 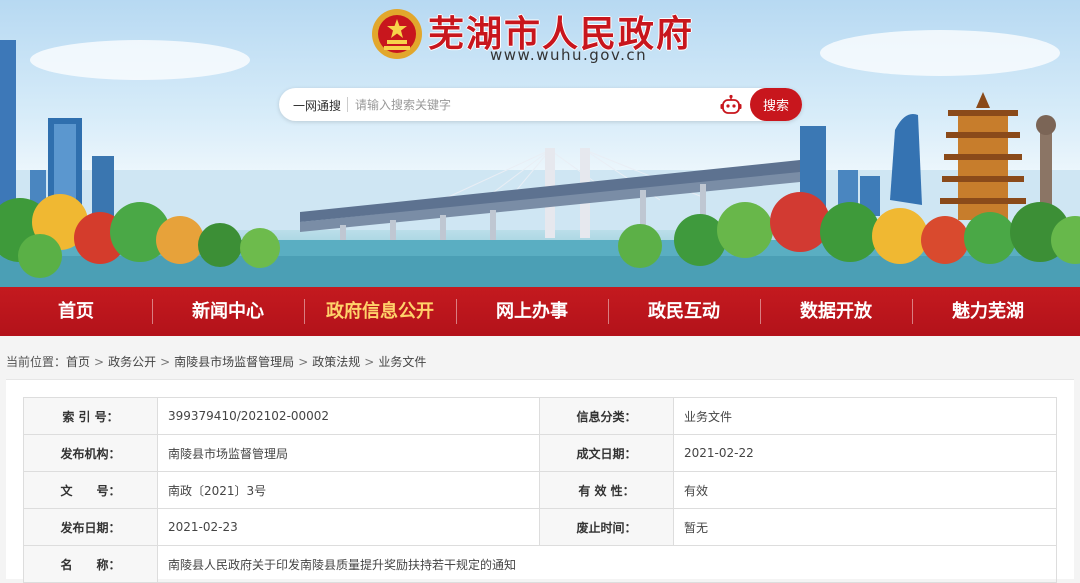 What do you see at coordinates (606, 527) in the screenshot?
I see `expiry-label: 废止时间：` at bounding box center [606, 527].